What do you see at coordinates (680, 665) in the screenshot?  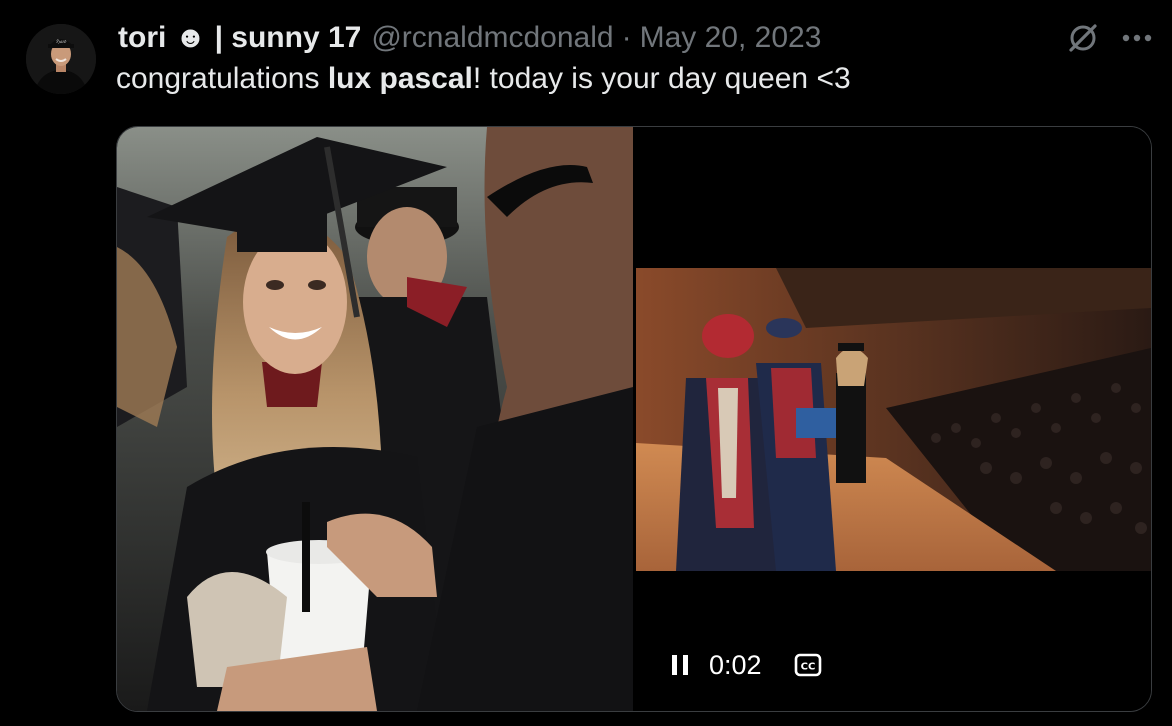 I see `pause-icon` at bounding box center [680, 665].